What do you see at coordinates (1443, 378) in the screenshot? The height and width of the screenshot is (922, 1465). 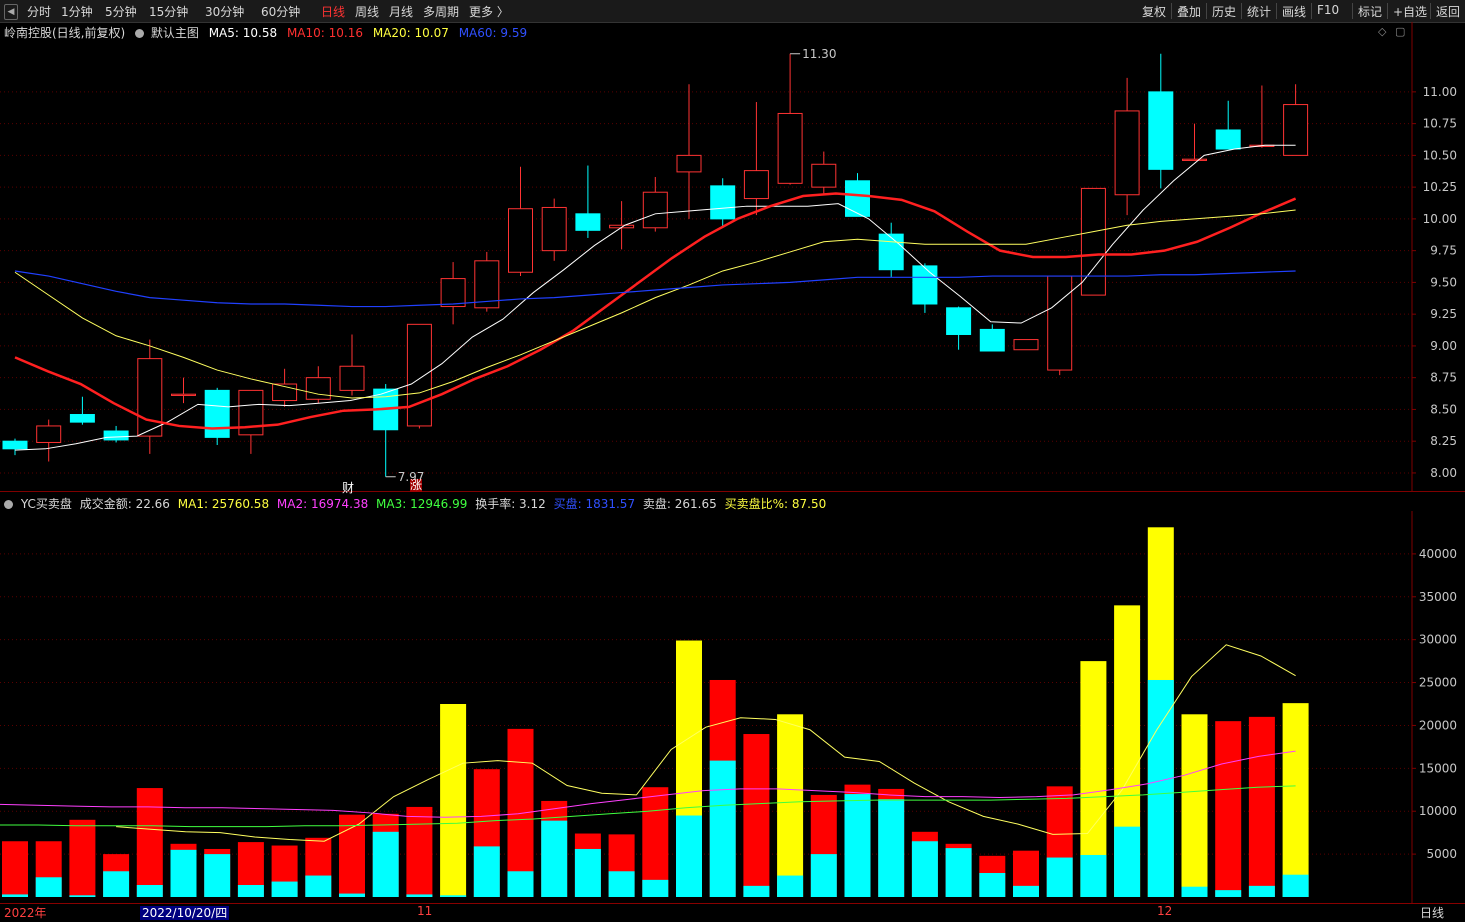 I see `price-tick-label: 8.75` at bounding box center [1443, 378].